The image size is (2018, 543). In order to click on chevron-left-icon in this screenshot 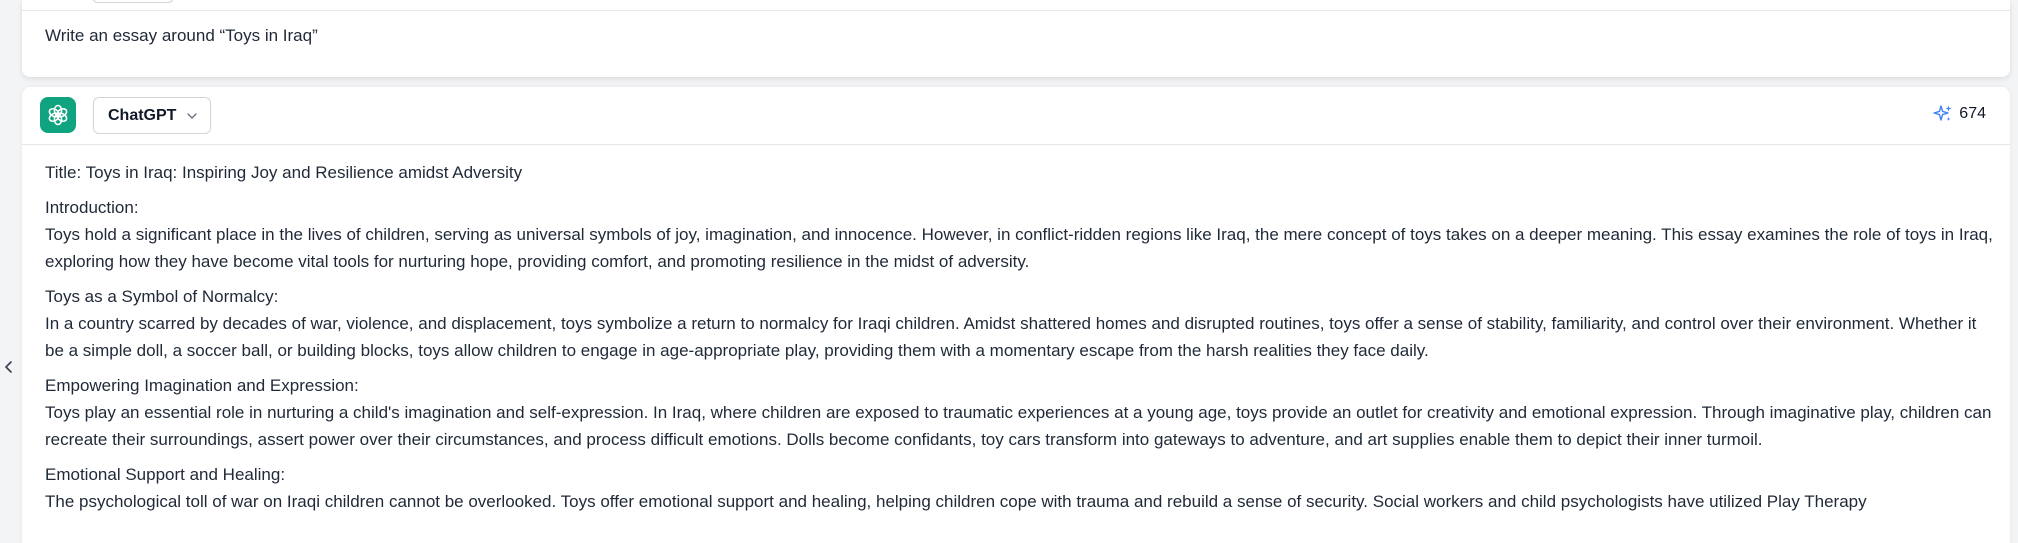, I will do `click(8, 367)`.